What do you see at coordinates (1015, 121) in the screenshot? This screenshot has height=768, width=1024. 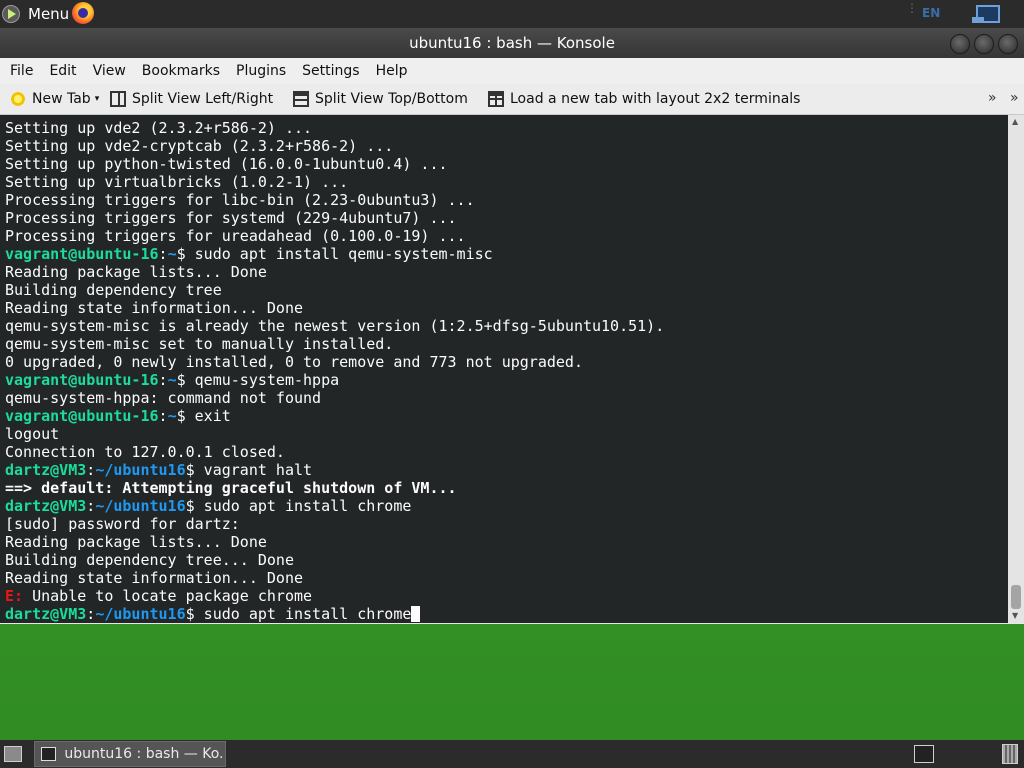 I see `scroll-up-icon: ▲` at bounding box center [1015, 121].